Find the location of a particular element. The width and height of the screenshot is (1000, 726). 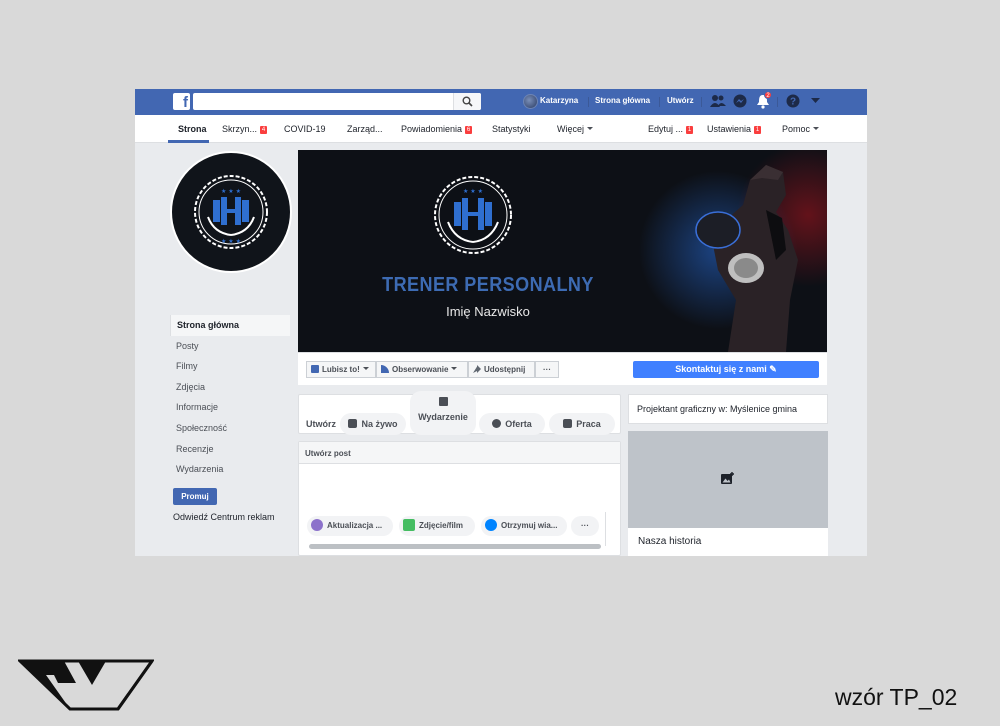

home-link: Strona główna is located at coordinates (622, 100).